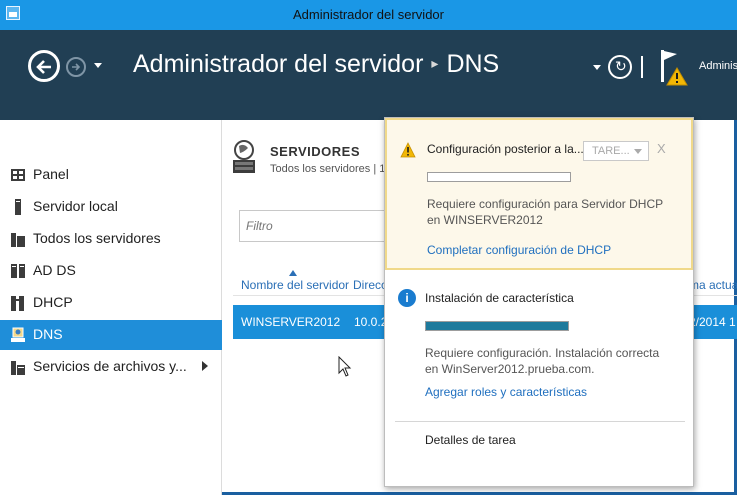  Describe the element at coordinates (499, 298) in the screenshot. I see `notification-title: Instalación de característica` at that location.